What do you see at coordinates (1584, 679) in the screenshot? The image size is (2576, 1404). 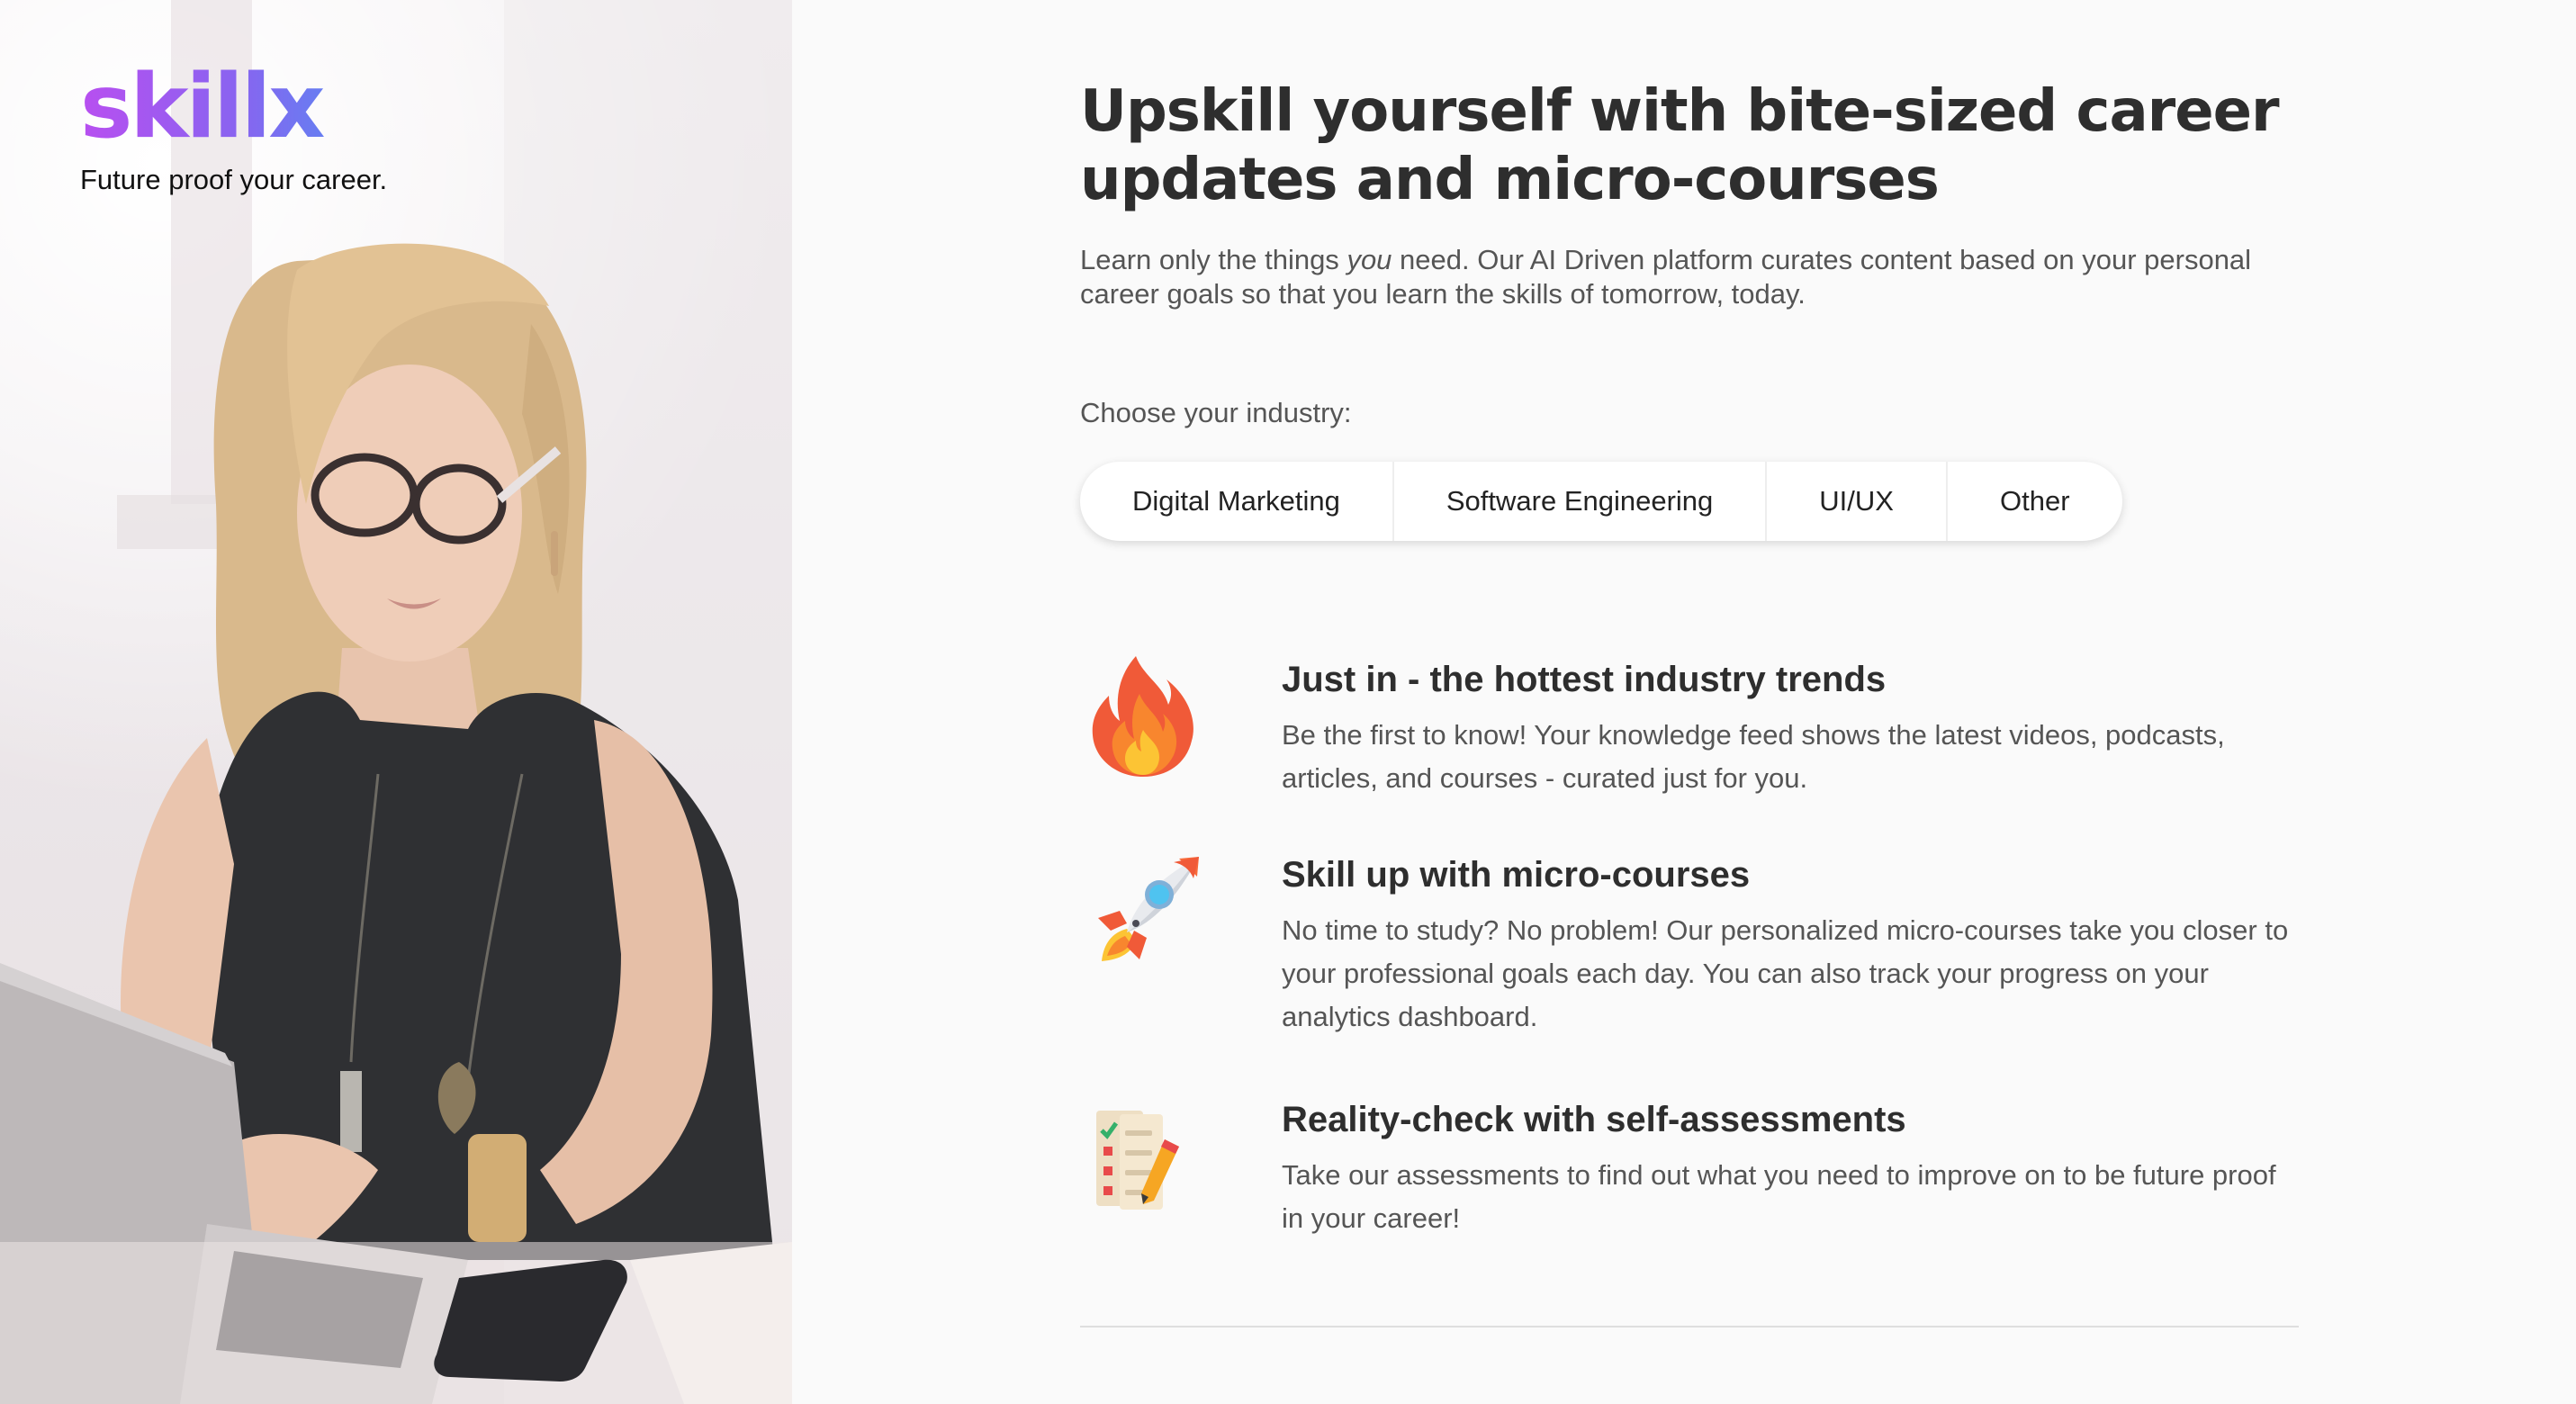 I see `feature-title: Just in - the hottest industry trends` at bounding box center [1584, 679].